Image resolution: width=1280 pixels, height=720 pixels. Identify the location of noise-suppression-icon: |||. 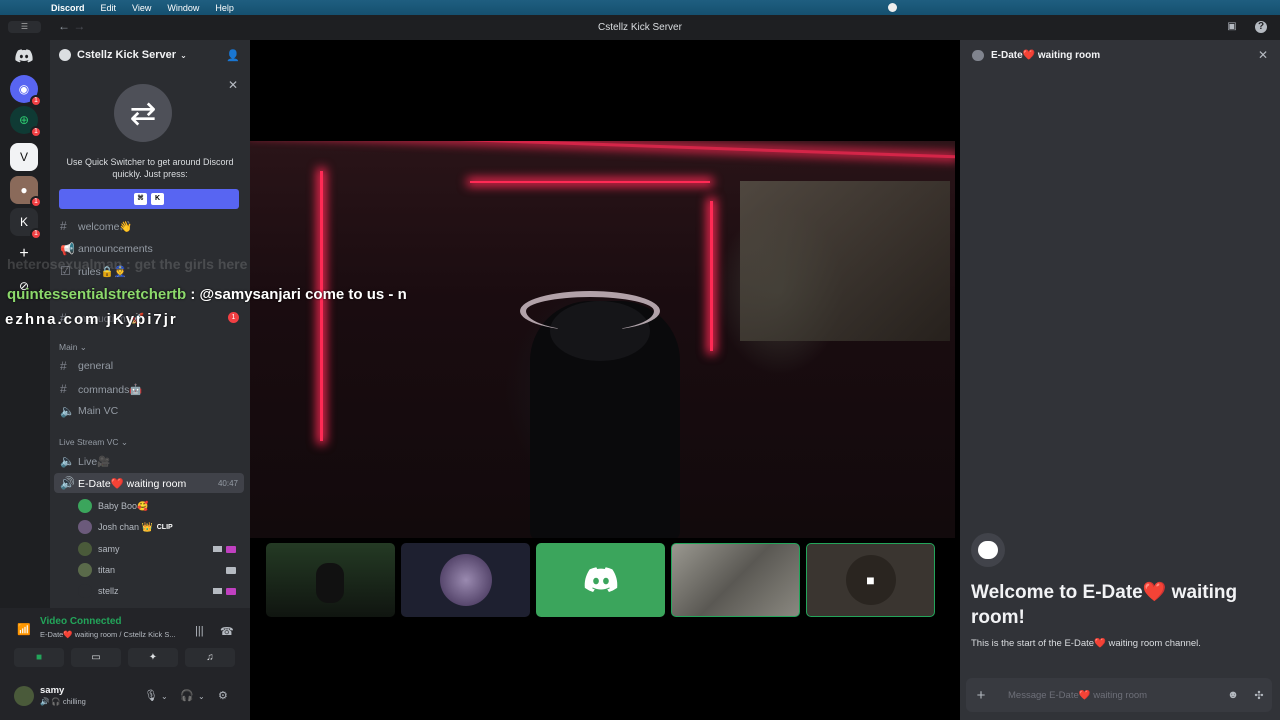
(199, 631).